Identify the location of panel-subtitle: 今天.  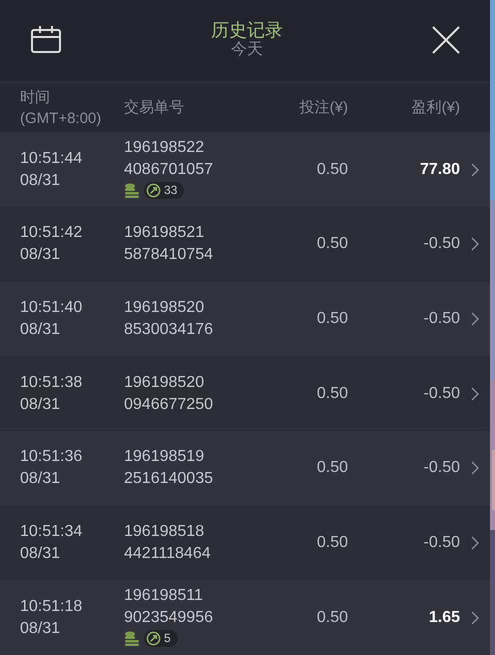
(247, 50).